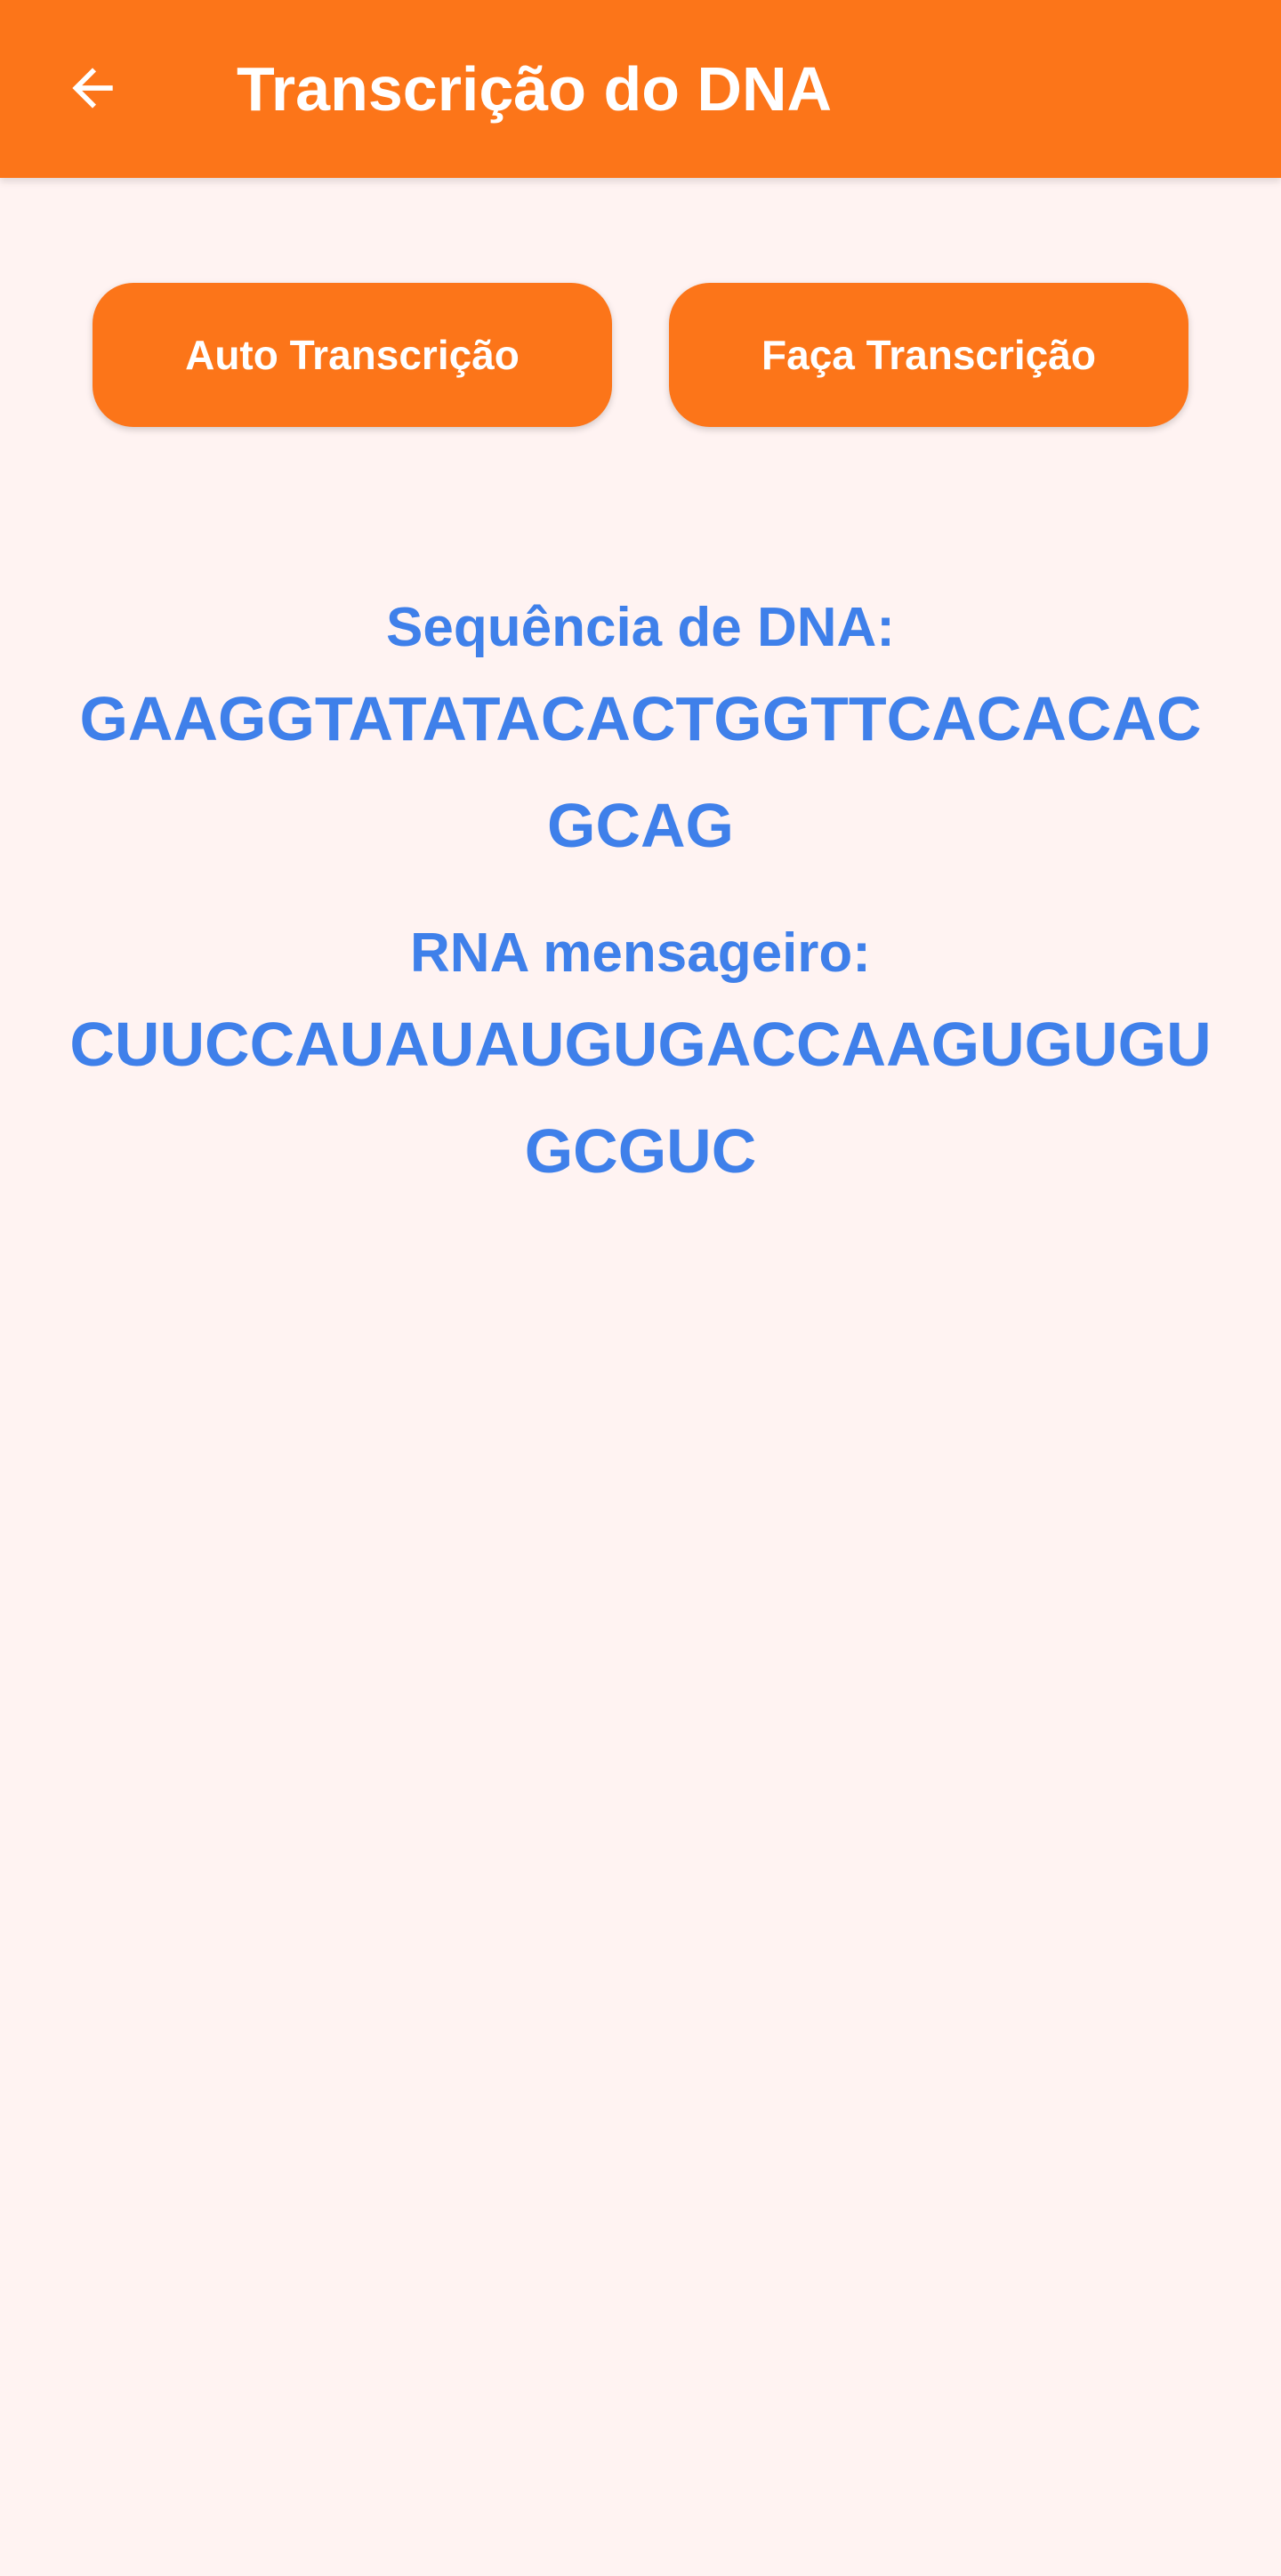  I want to click on manual-transcription-button: Faça Transcrição, so click(928, 355).